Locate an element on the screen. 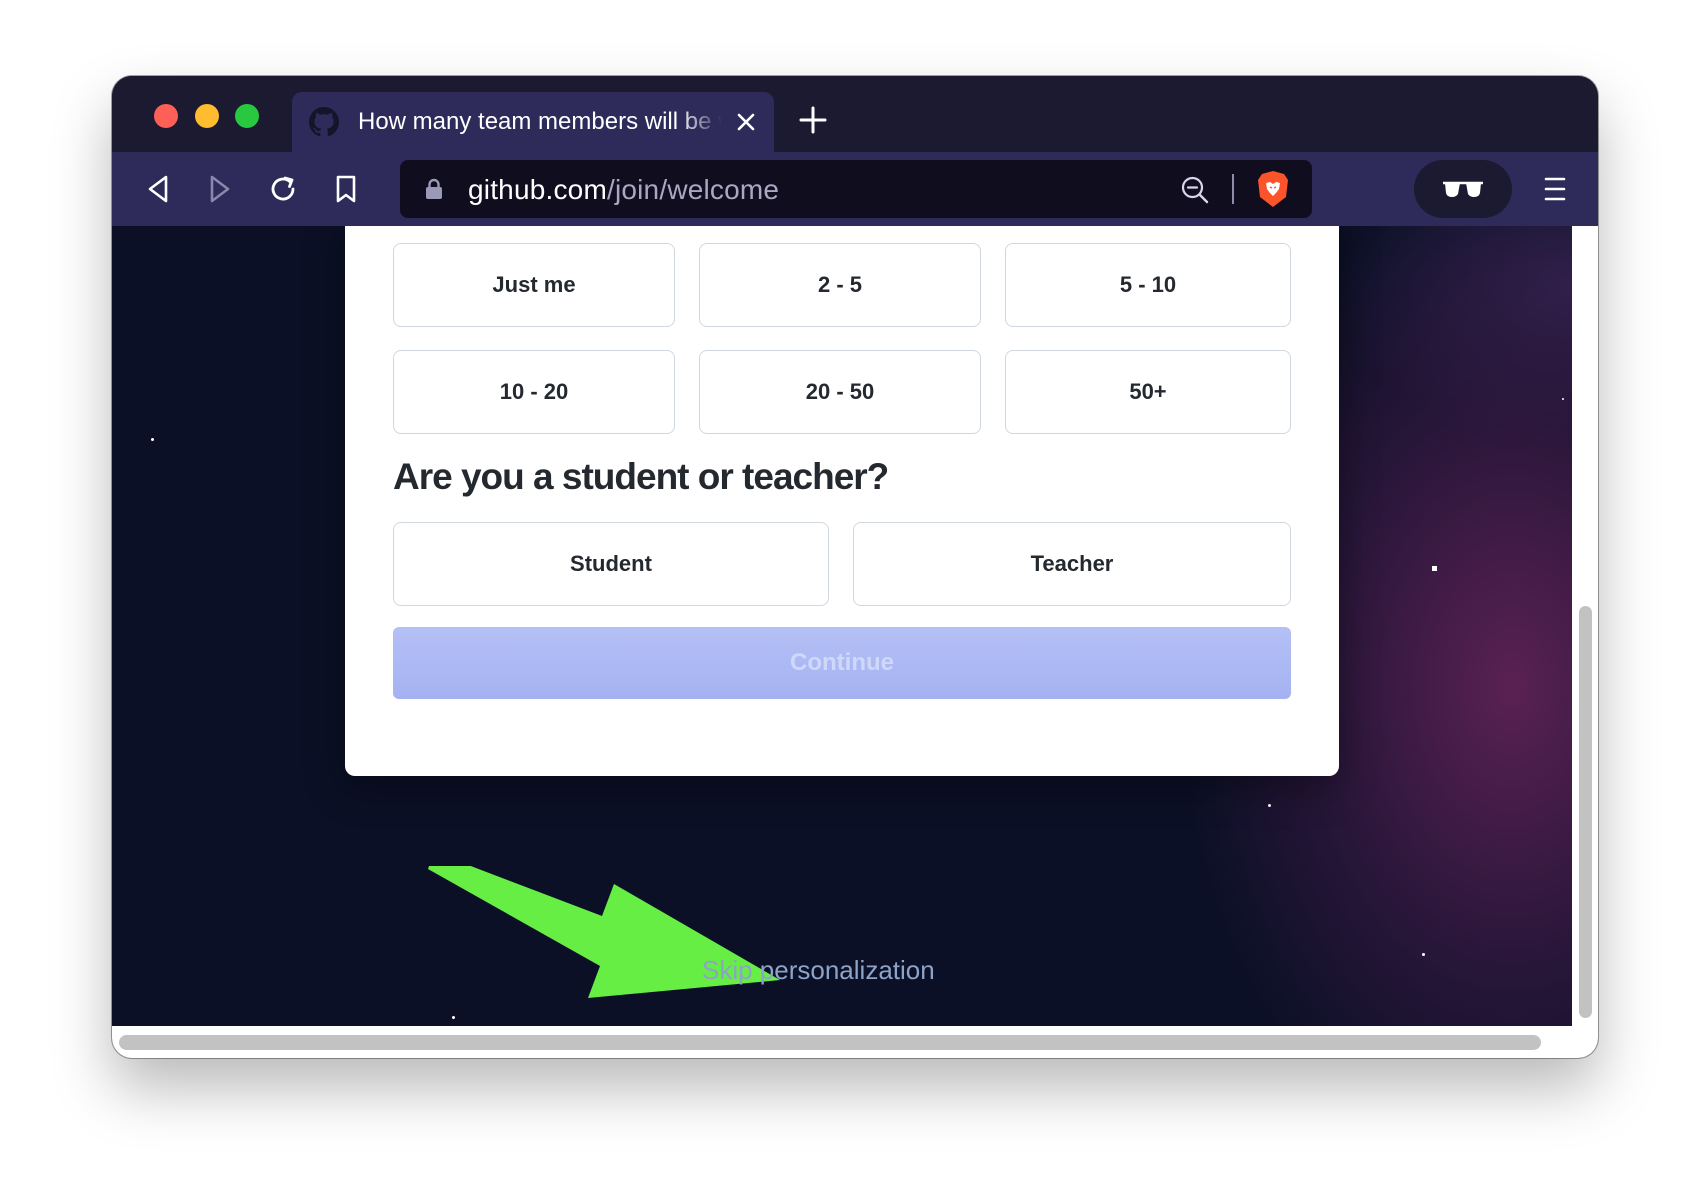  zoom-out-icon is located at coordinates (1195, 192).